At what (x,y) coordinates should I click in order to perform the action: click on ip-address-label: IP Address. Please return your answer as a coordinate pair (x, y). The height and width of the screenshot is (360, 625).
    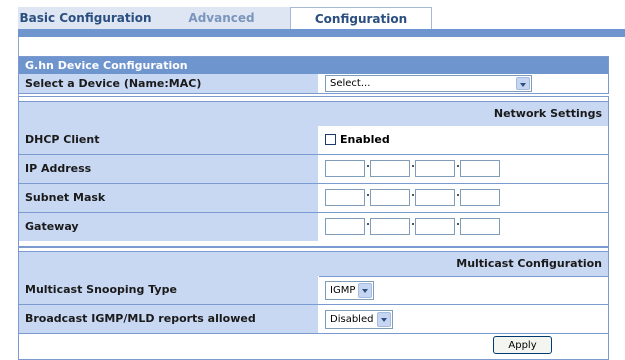
    Looking at the image, I should click on (58, 168).